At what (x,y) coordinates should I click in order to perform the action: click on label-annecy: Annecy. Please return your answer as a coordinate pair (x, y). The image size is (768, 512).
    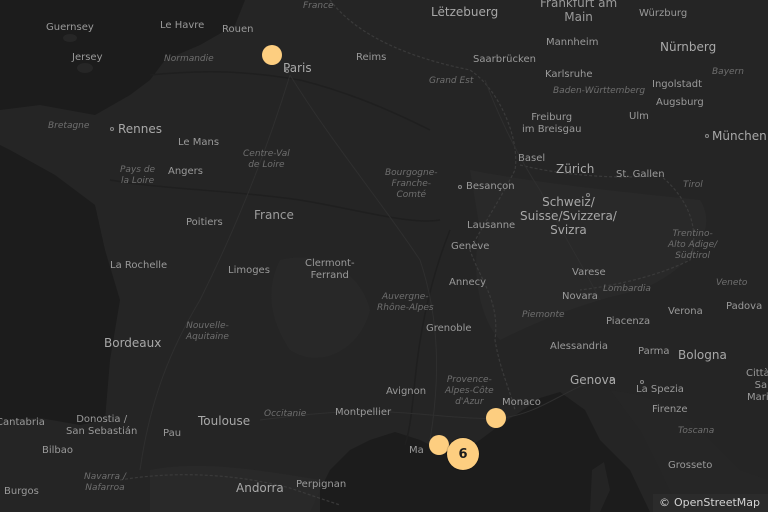
    Looking at the image, I should click on (468, 282).